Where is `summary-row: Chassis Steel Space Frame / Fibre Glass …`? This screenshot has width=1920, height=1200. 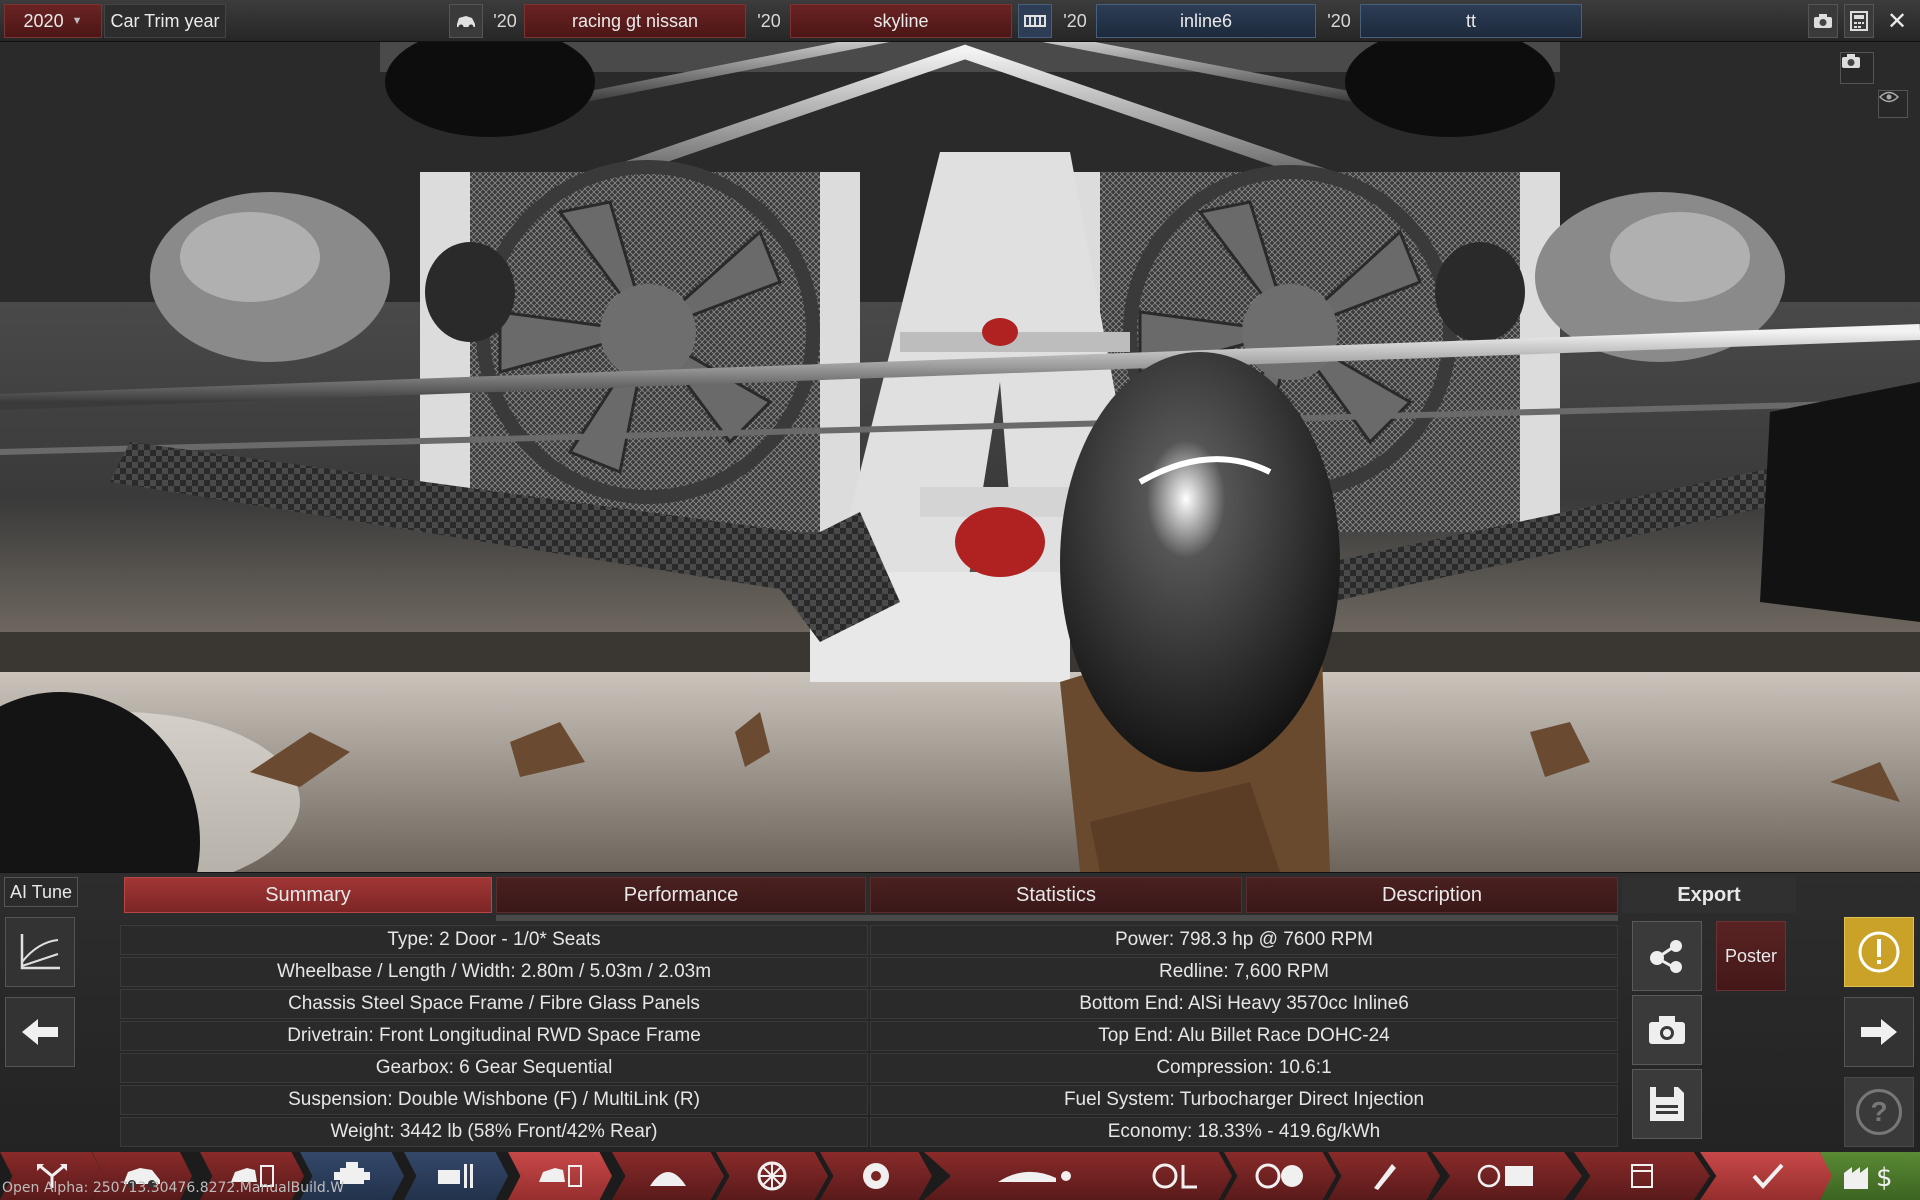 summary-row: Chassis Steel Space Frame / Fibre Glass … is located at coordinates (494, 1004).